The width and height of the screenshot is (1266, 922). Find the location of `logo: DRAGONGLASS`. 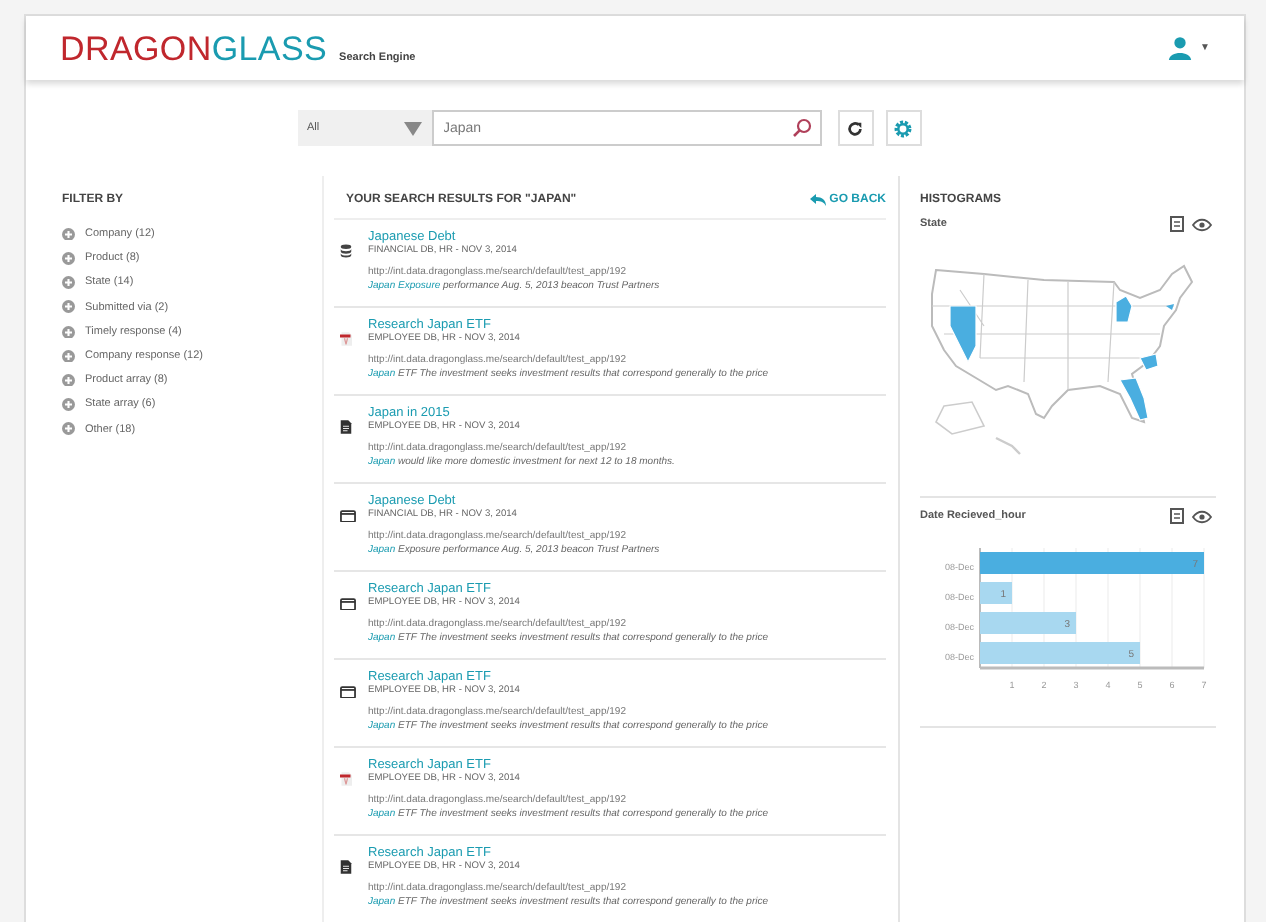

logo: DRAGONGLASS is located at coordinates (194, 48).